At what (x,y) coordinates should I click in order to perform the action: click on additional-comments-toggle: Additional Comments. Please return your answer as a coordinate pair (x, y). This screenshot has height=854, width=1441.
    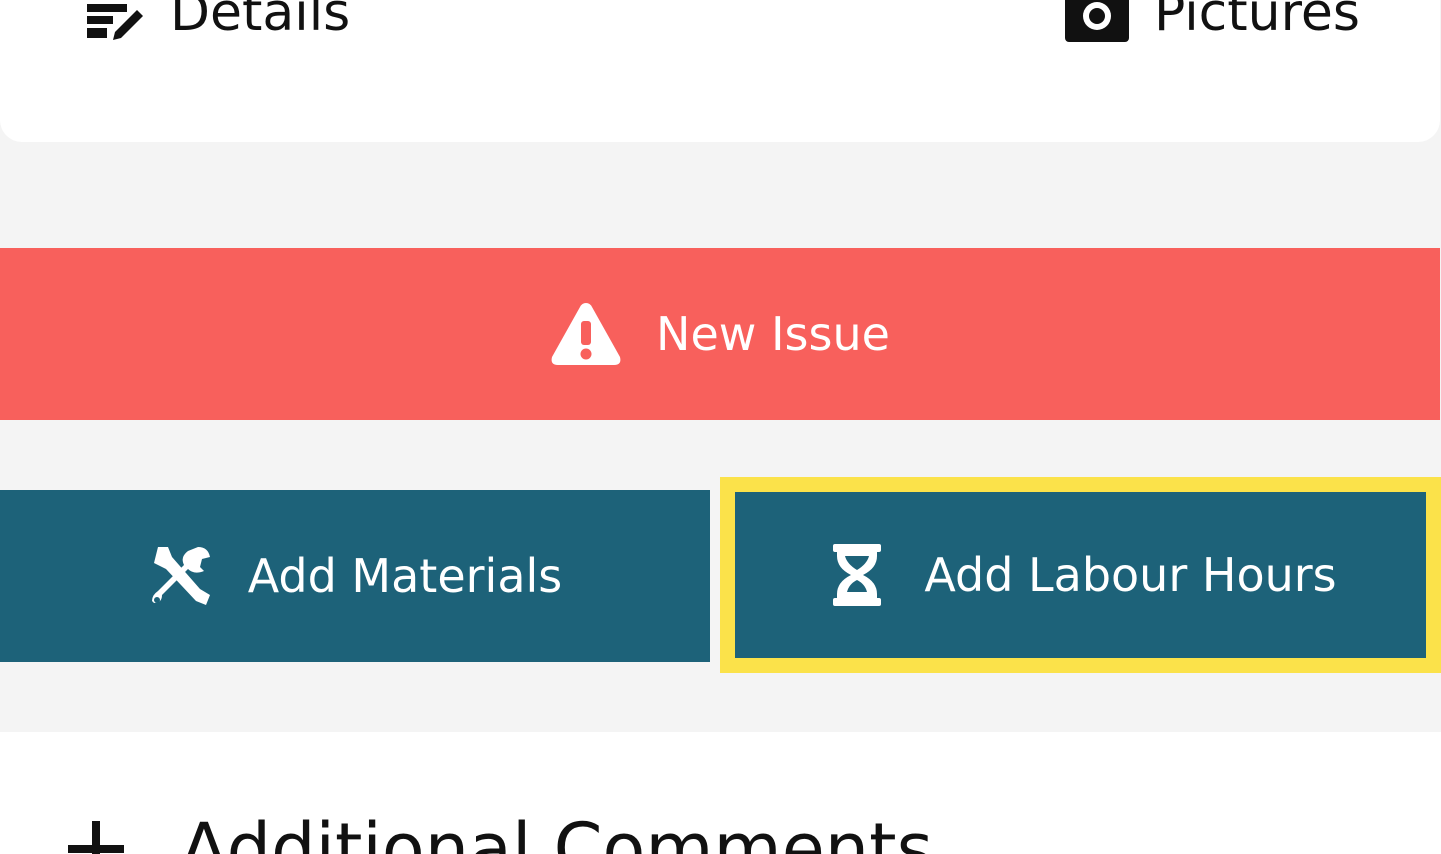
    Looking at the image, I should click on (500, 831).